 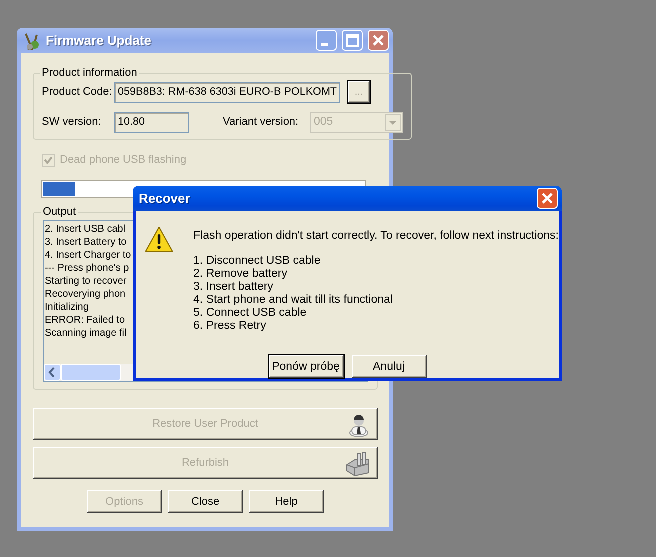 I want to click on instruction-step: 6. Press Retry, so click(x=376, y=326).